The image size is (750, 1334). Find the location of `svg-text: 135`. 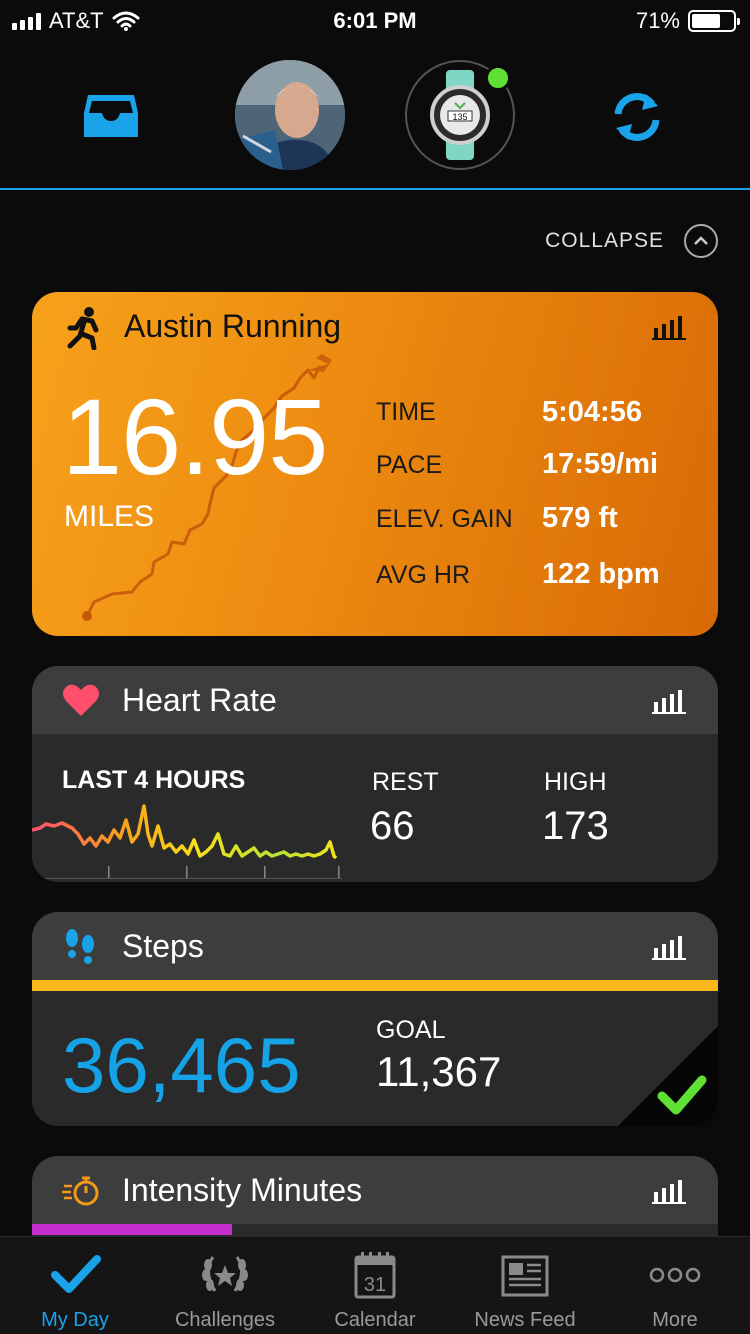

svg-text: 135 is located at coordinates (459, 117).